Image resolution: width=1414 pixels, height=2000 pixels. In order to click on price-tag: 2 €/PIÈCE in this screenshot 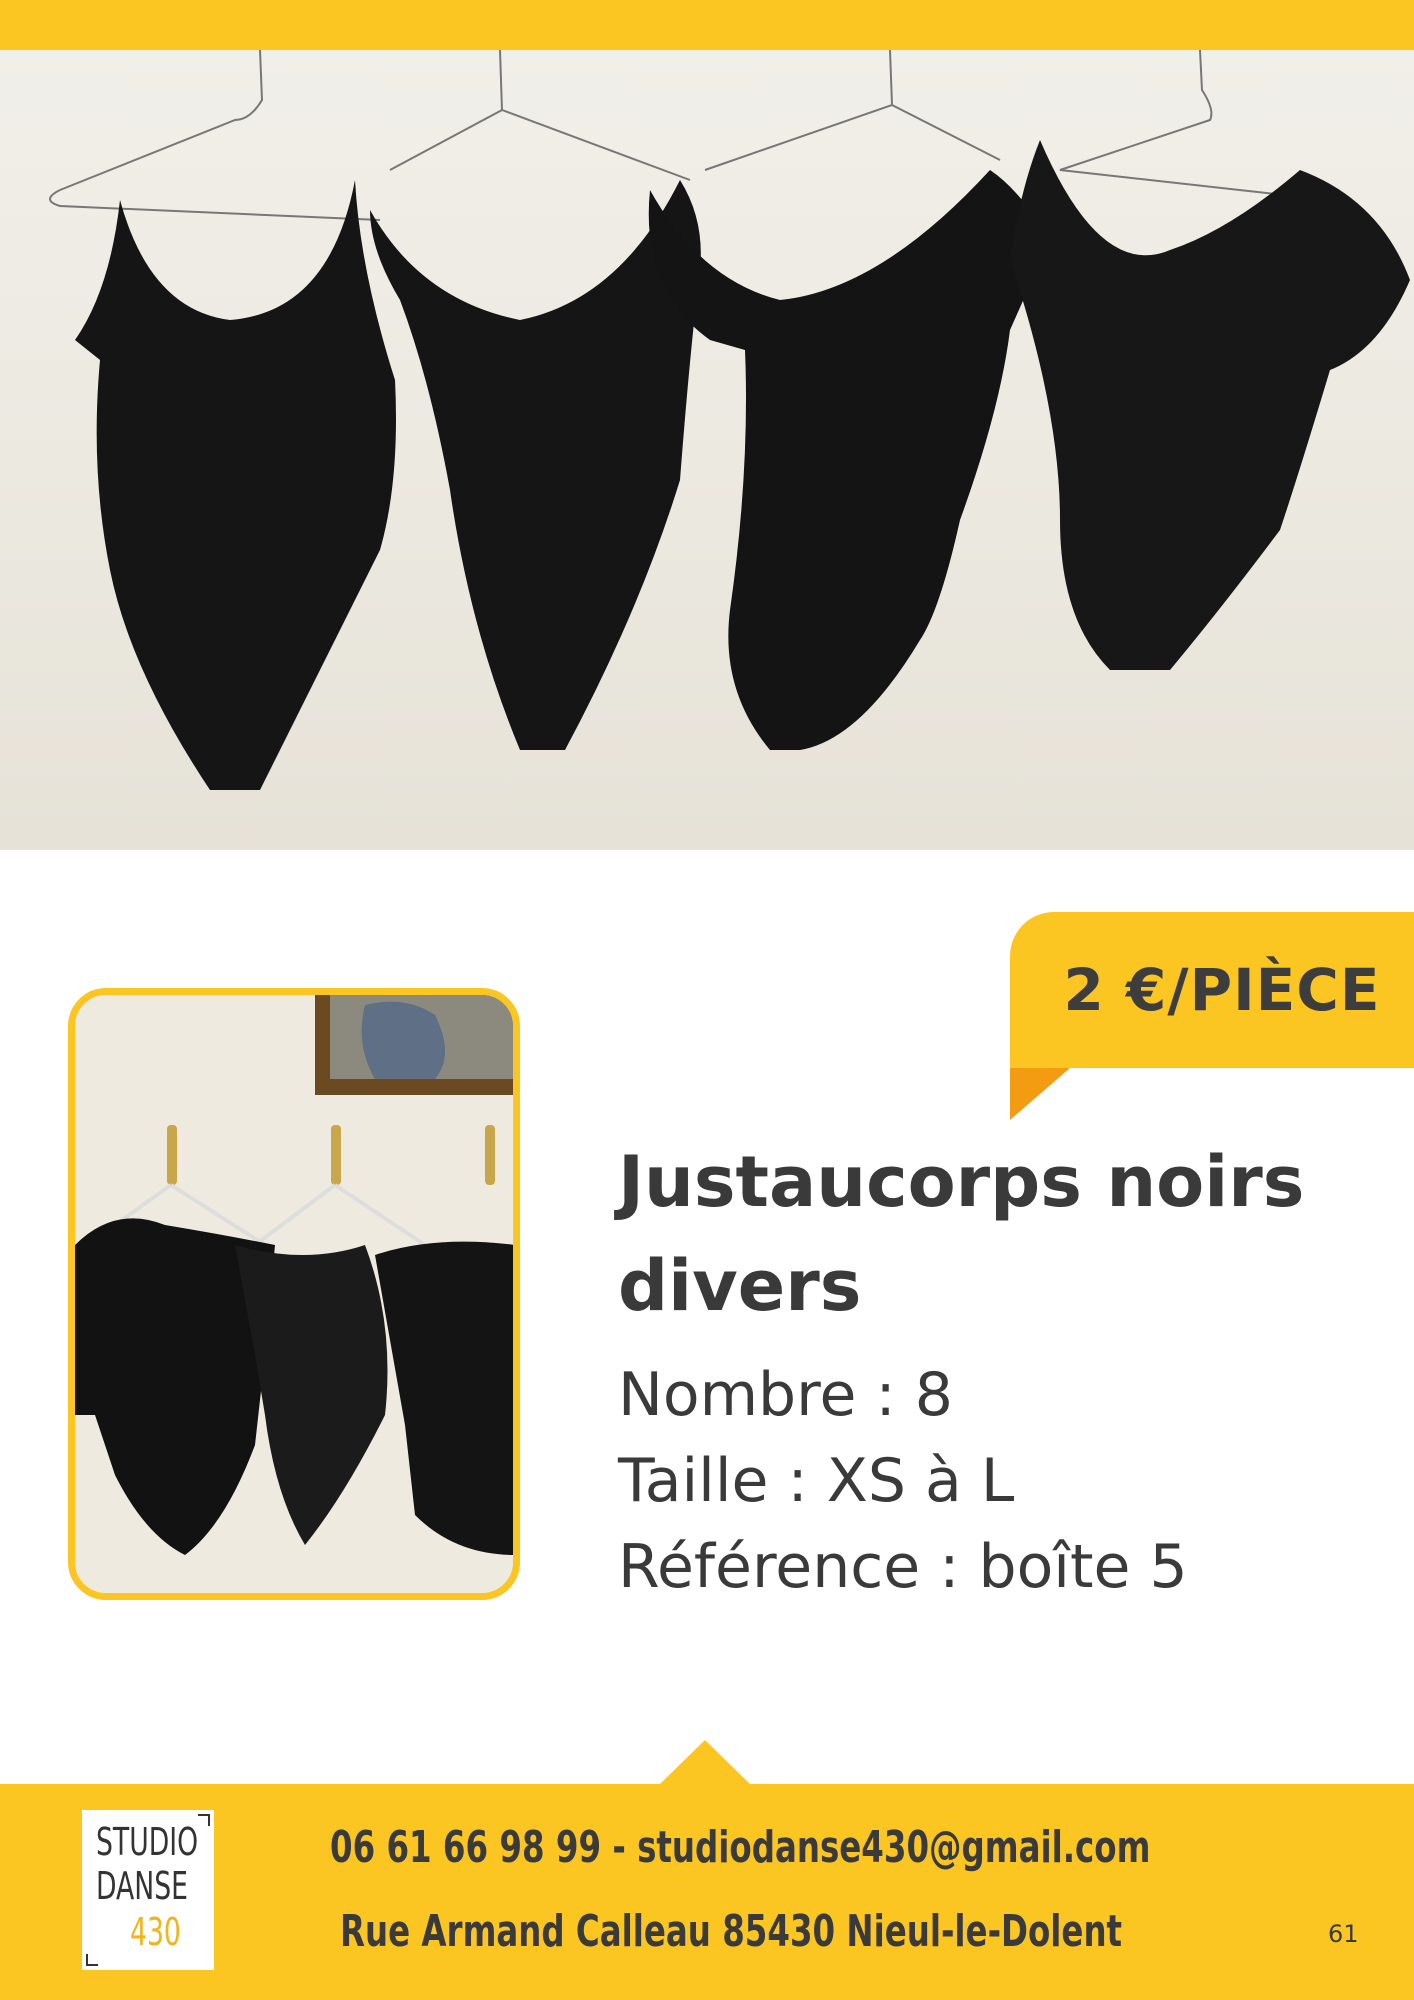, I will do `click(1212, 990)`.